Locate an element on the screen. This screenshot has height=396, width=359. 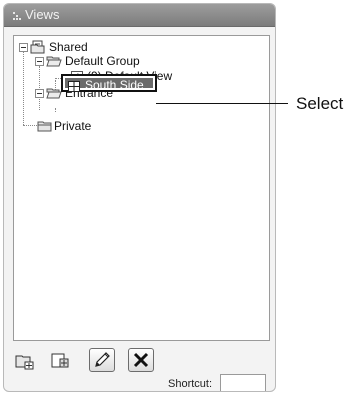
tree-item-shared: Shared is located at coordinates (68, 47).